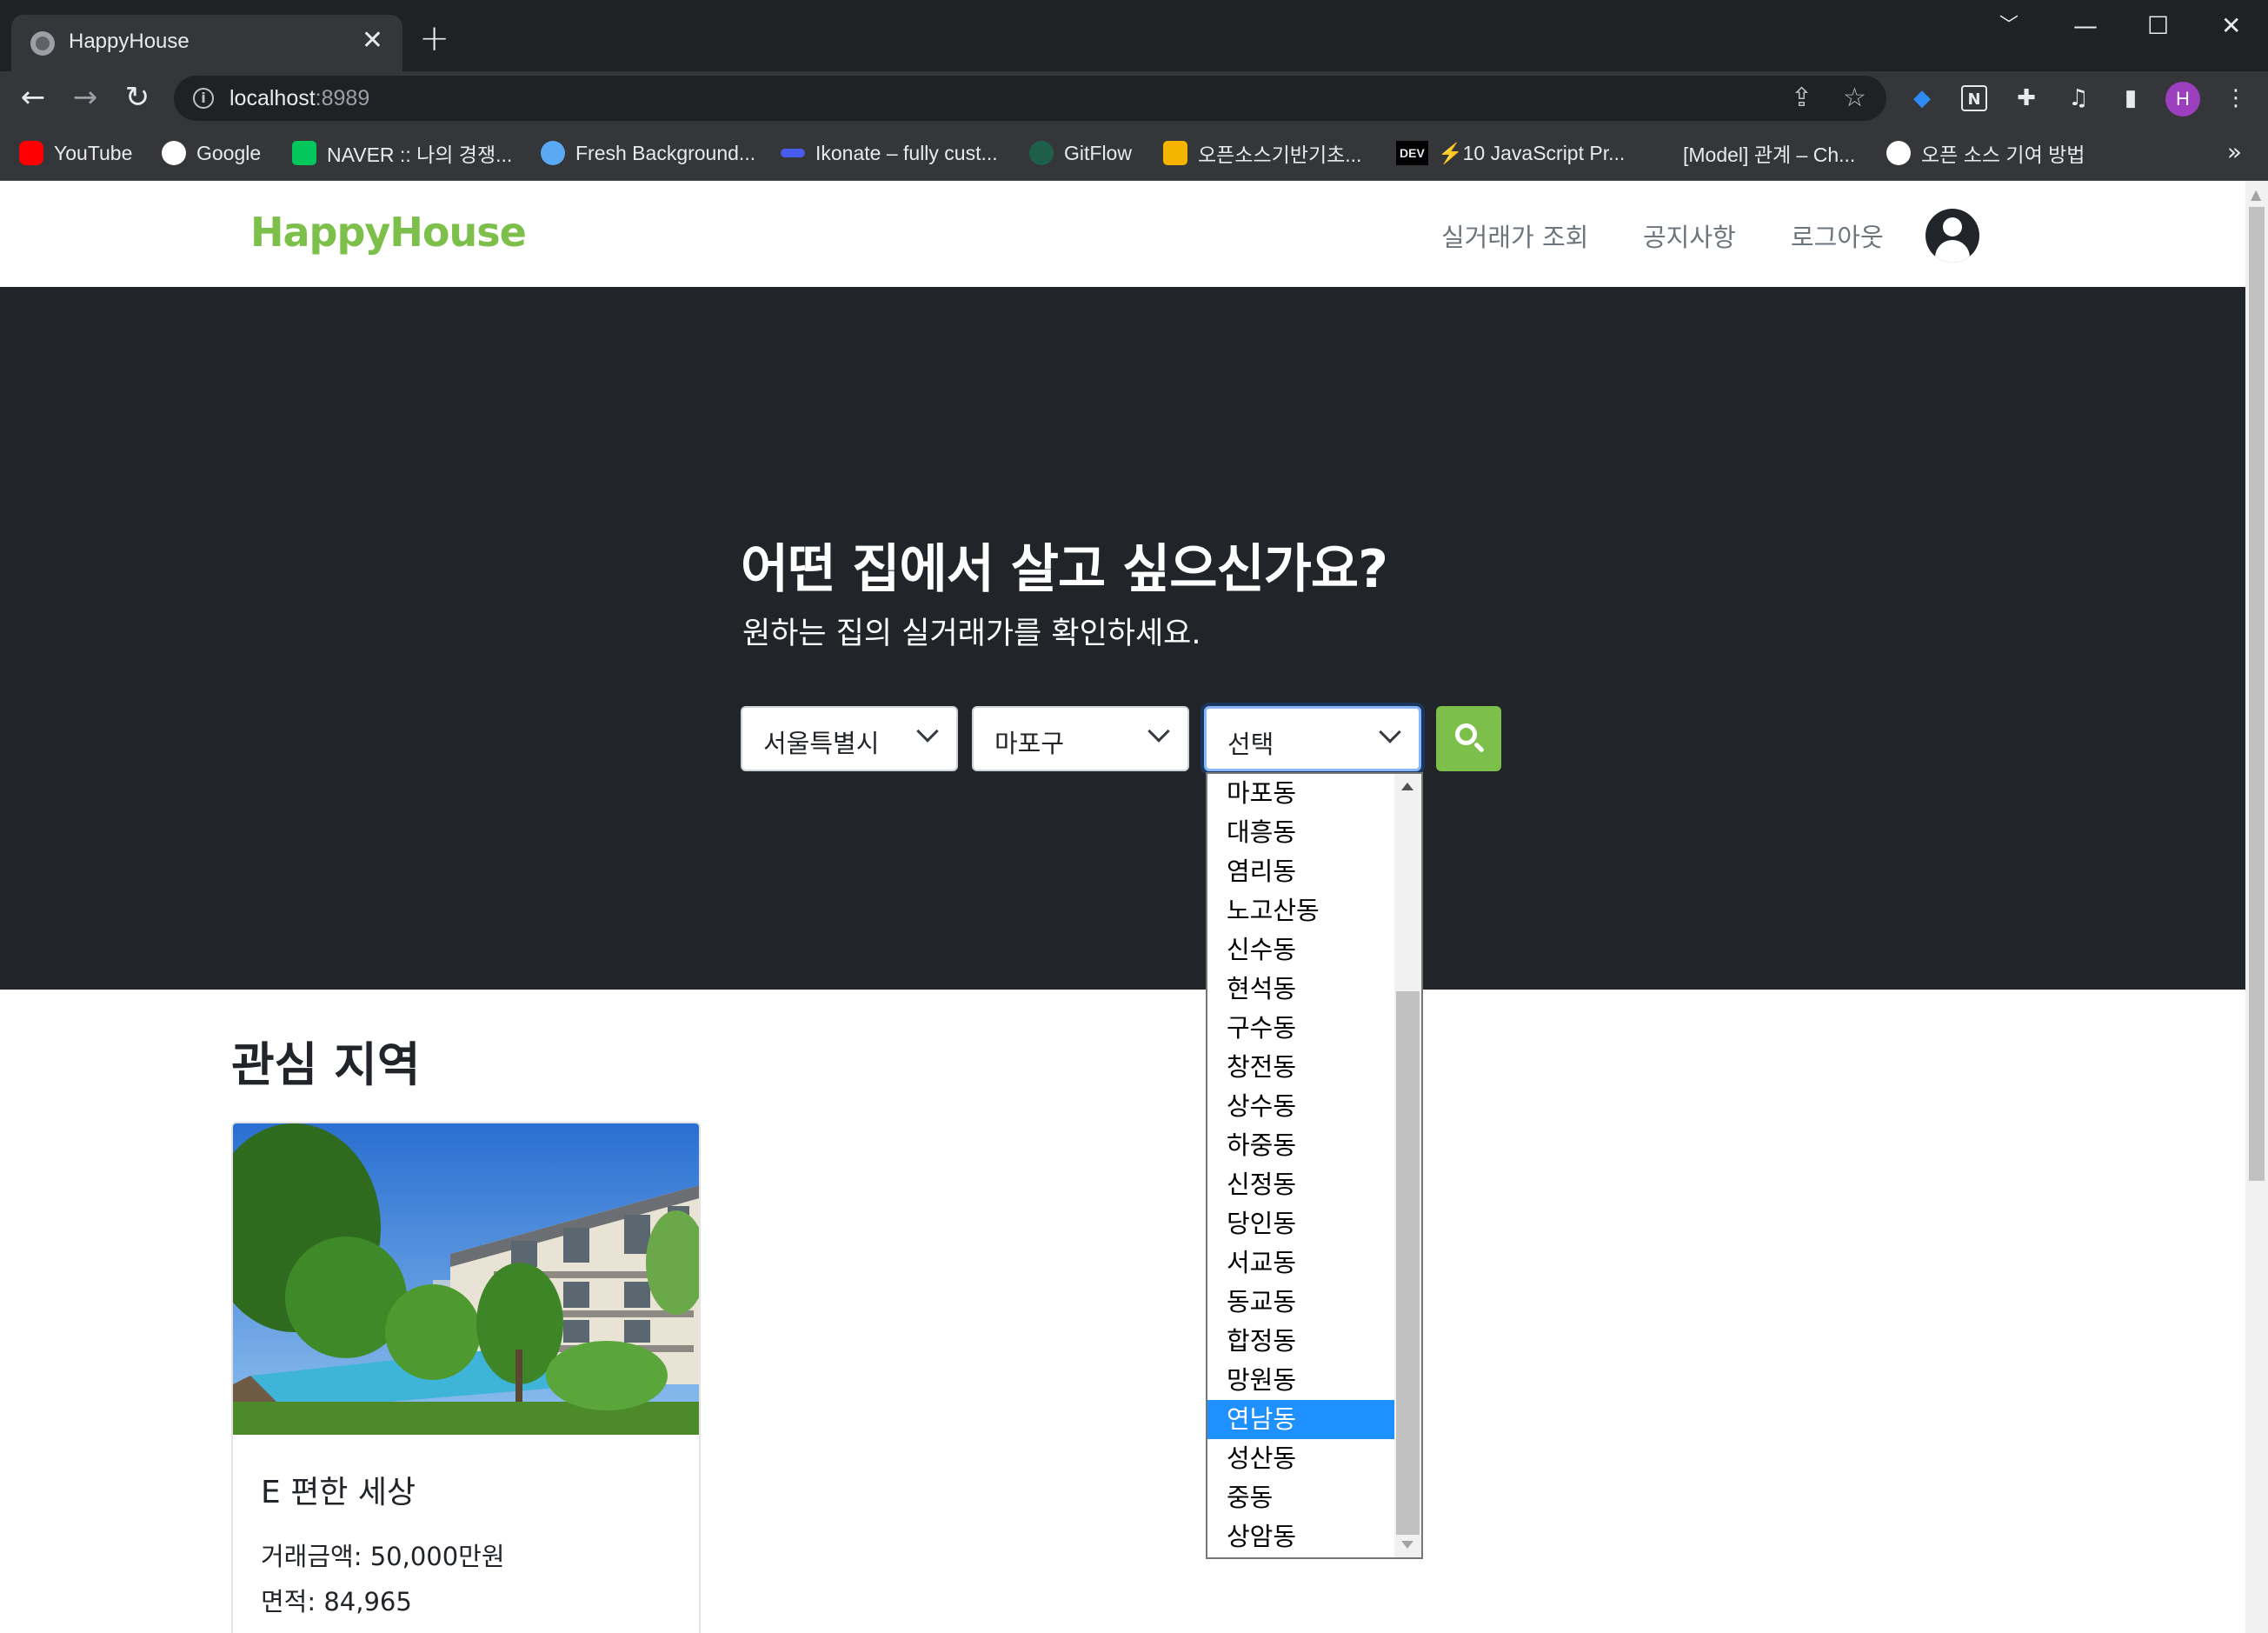 The image size is (2268, 1633). Describe the element at coordinates (1838, 235) in the screenshot. I see `nav-link-logout: 로그아웃` at that location.